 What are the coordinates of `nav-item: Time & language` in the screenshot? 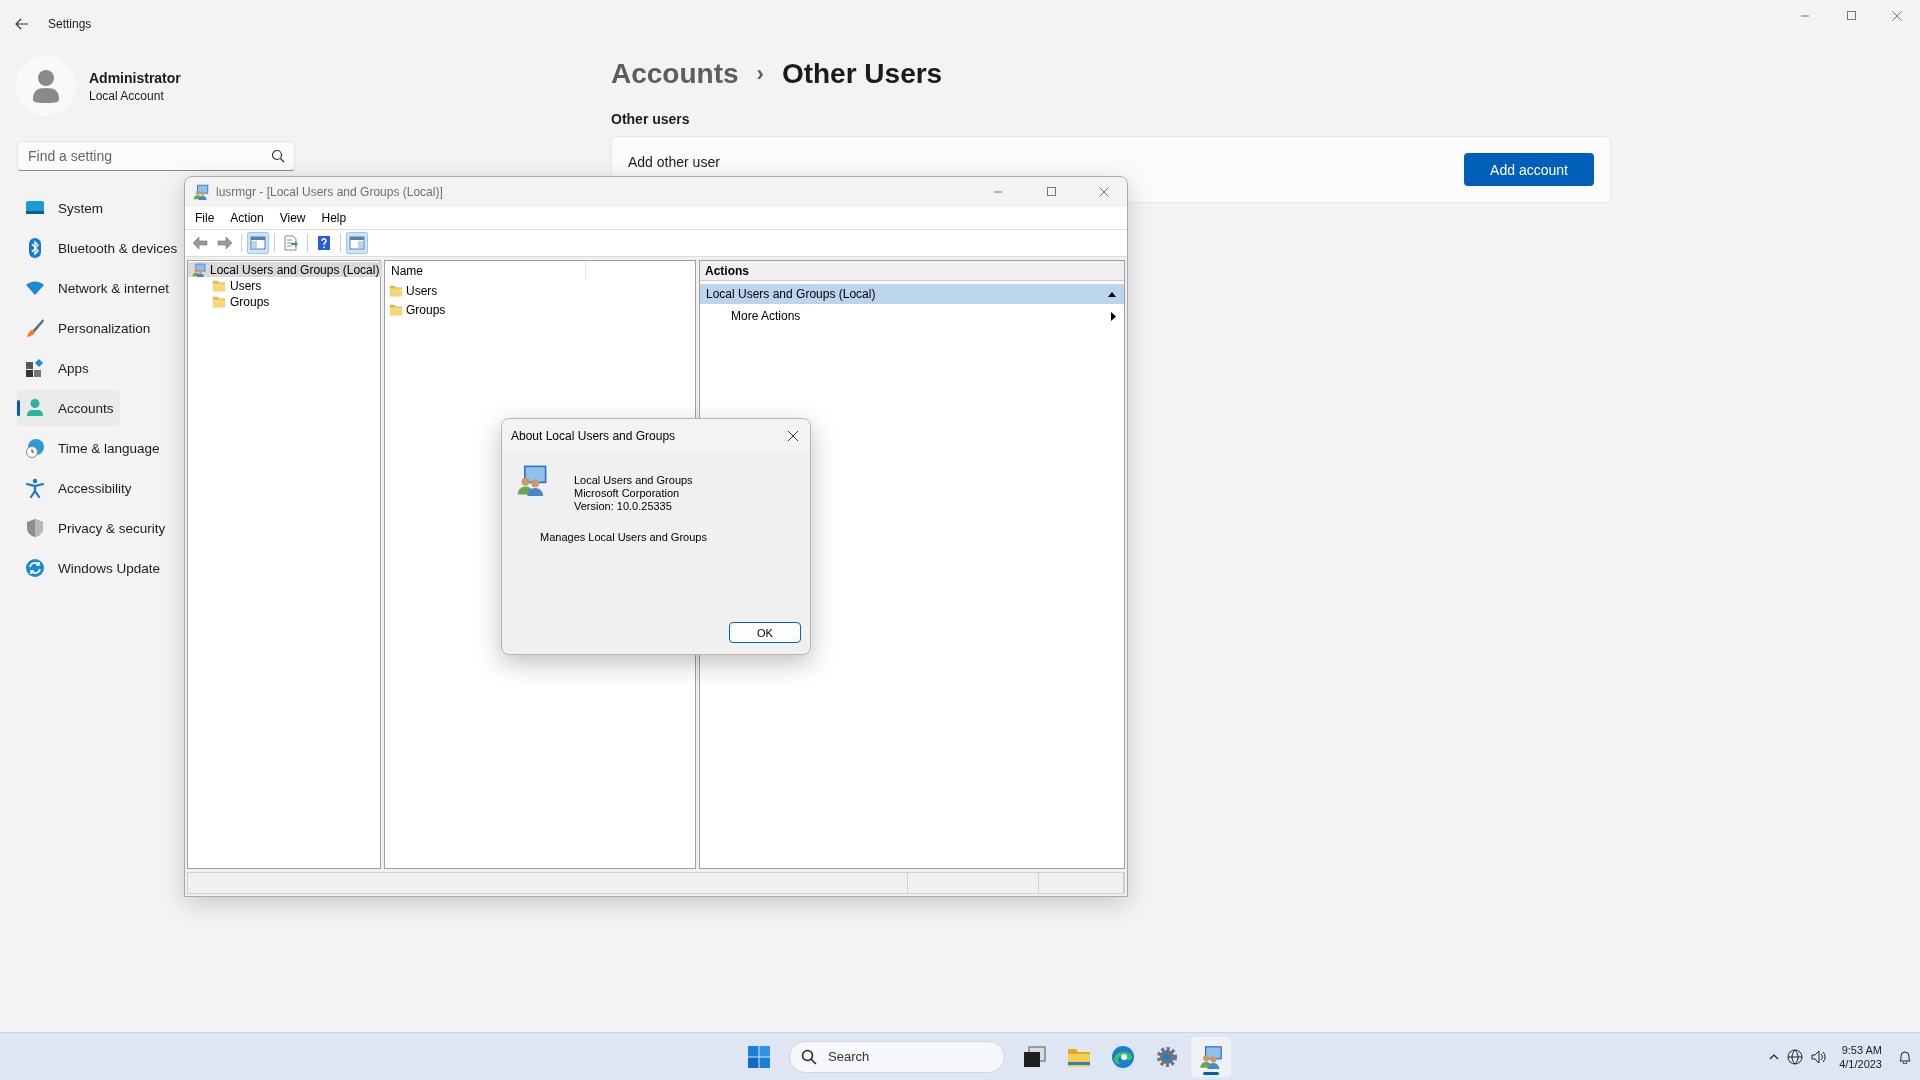 It's located at (91, 448).